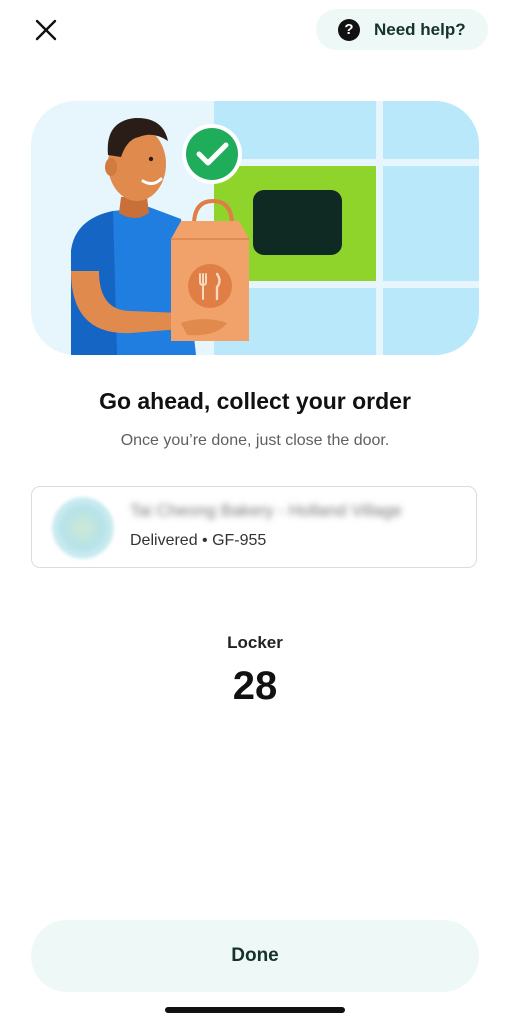  I want to click on order-status: Delivered • GF-955, so click(198, 540).